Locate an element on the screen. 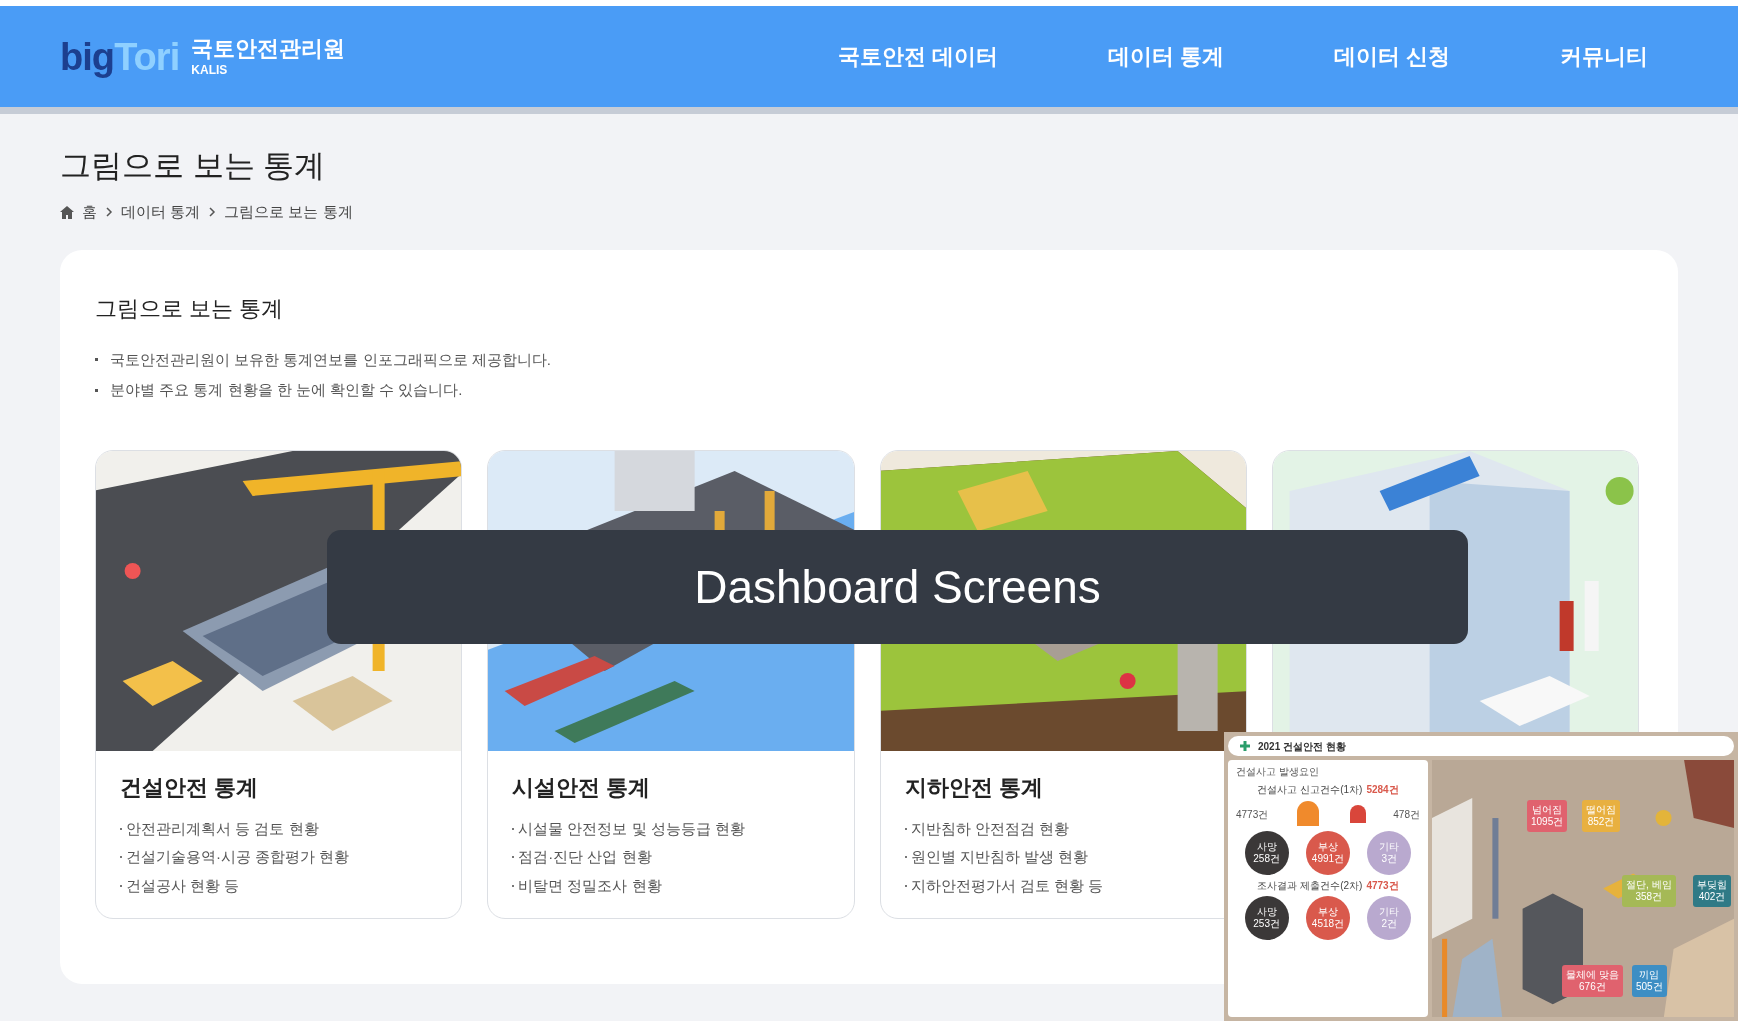 The height and width of the screenshot is (1021, 1738). card-item-text: 원인별 지반침하 발생 현황 is located at coordinates (999, 857).